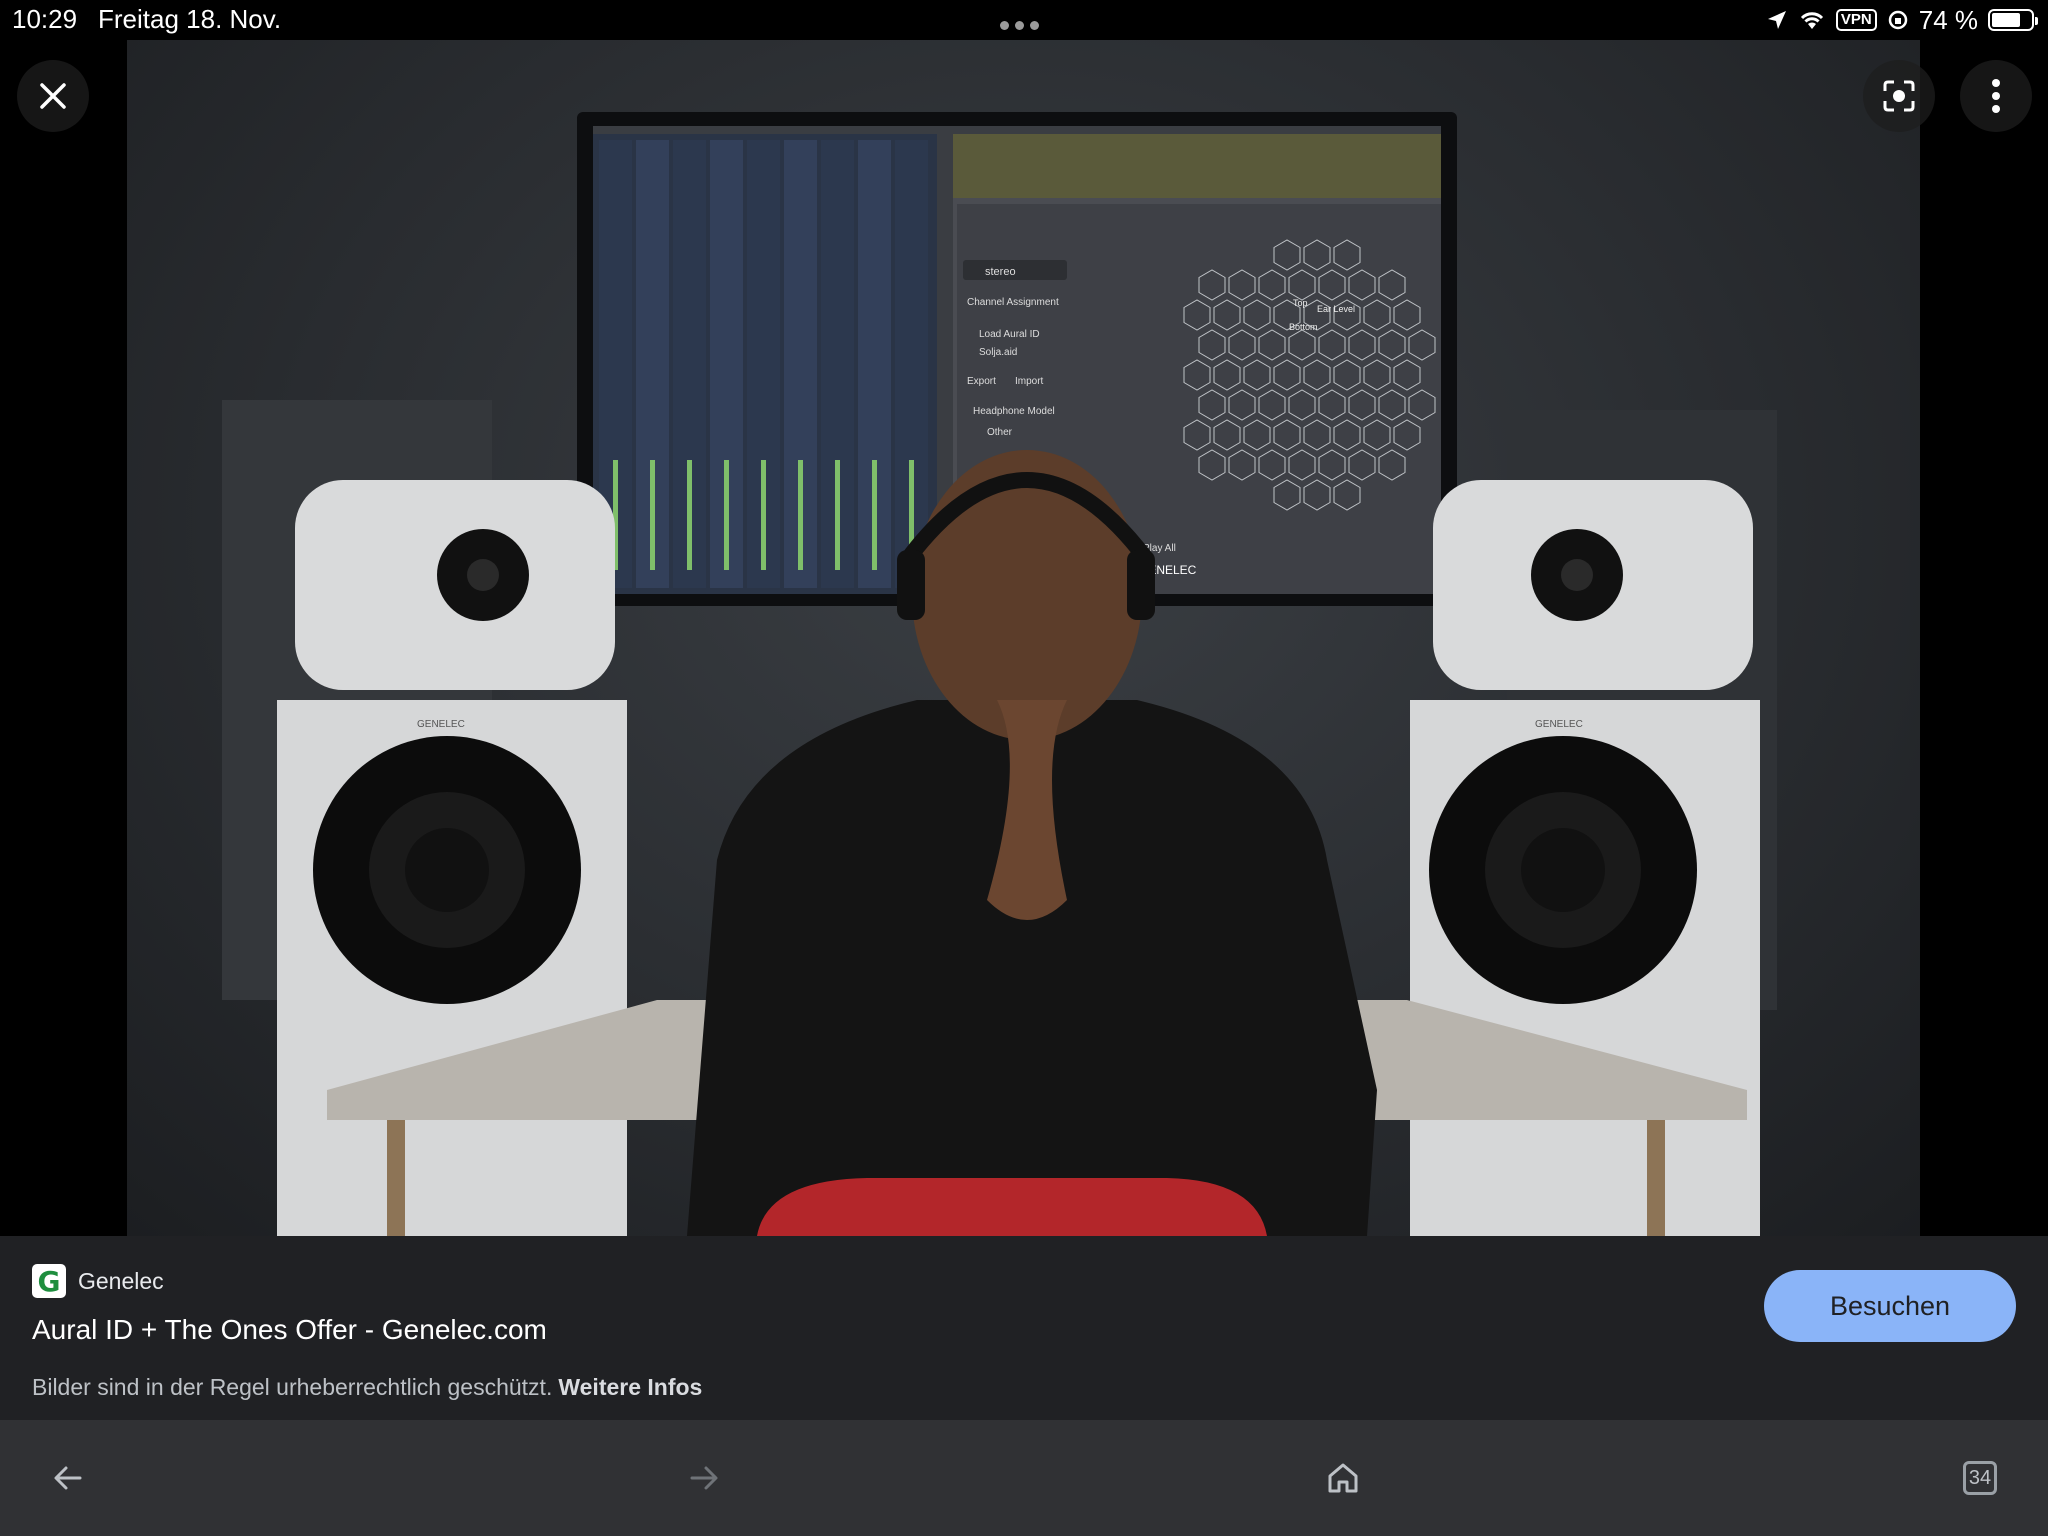 This screenshot has height=1536, width=2048. I want to click on close-icon, so click(53, 96).